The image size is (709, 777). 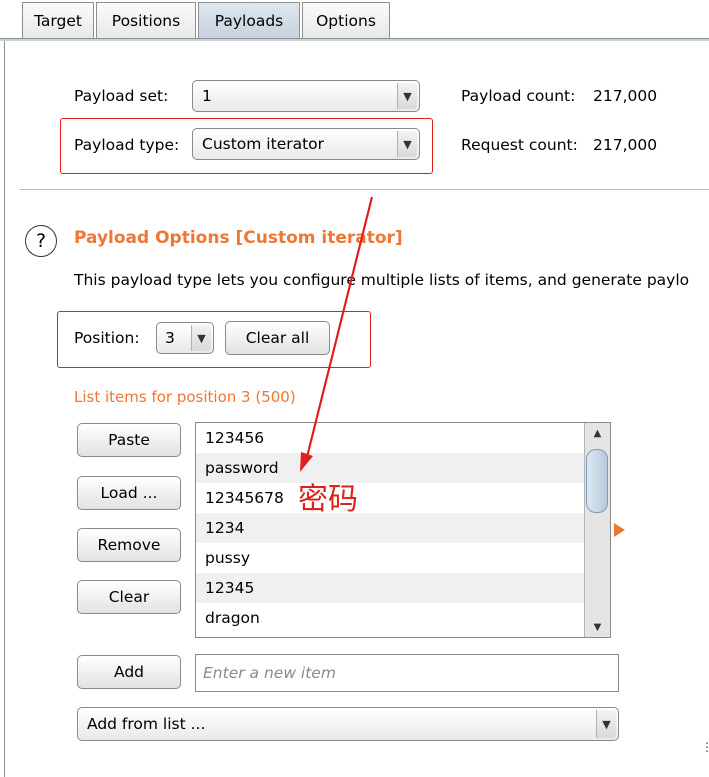 I want to click on add-from-list-dropdown: Add from list ... ▼, so click(x=348, y=724).